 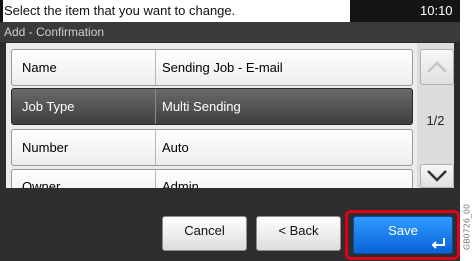 What do you see at coordinates (204, 233) in the screenshot?
I see `cancel-button: Cancel` at bounding box center [204, 233].